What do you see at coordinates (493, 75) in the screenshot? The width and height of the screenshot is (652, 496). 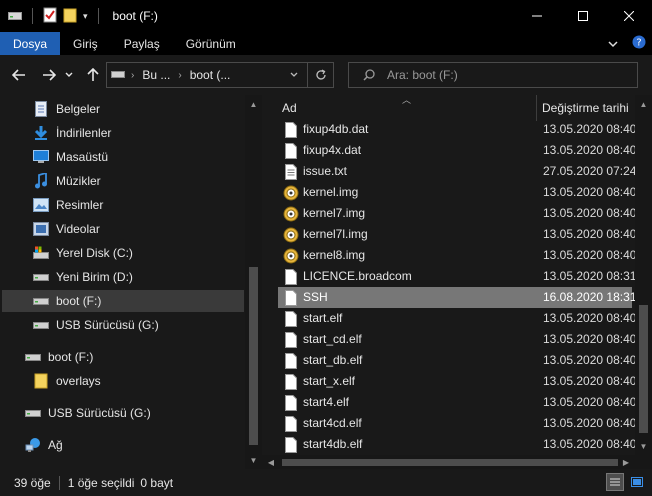 I see `search-input: Ara: boot (F:)` at bounding box center [493, 75].